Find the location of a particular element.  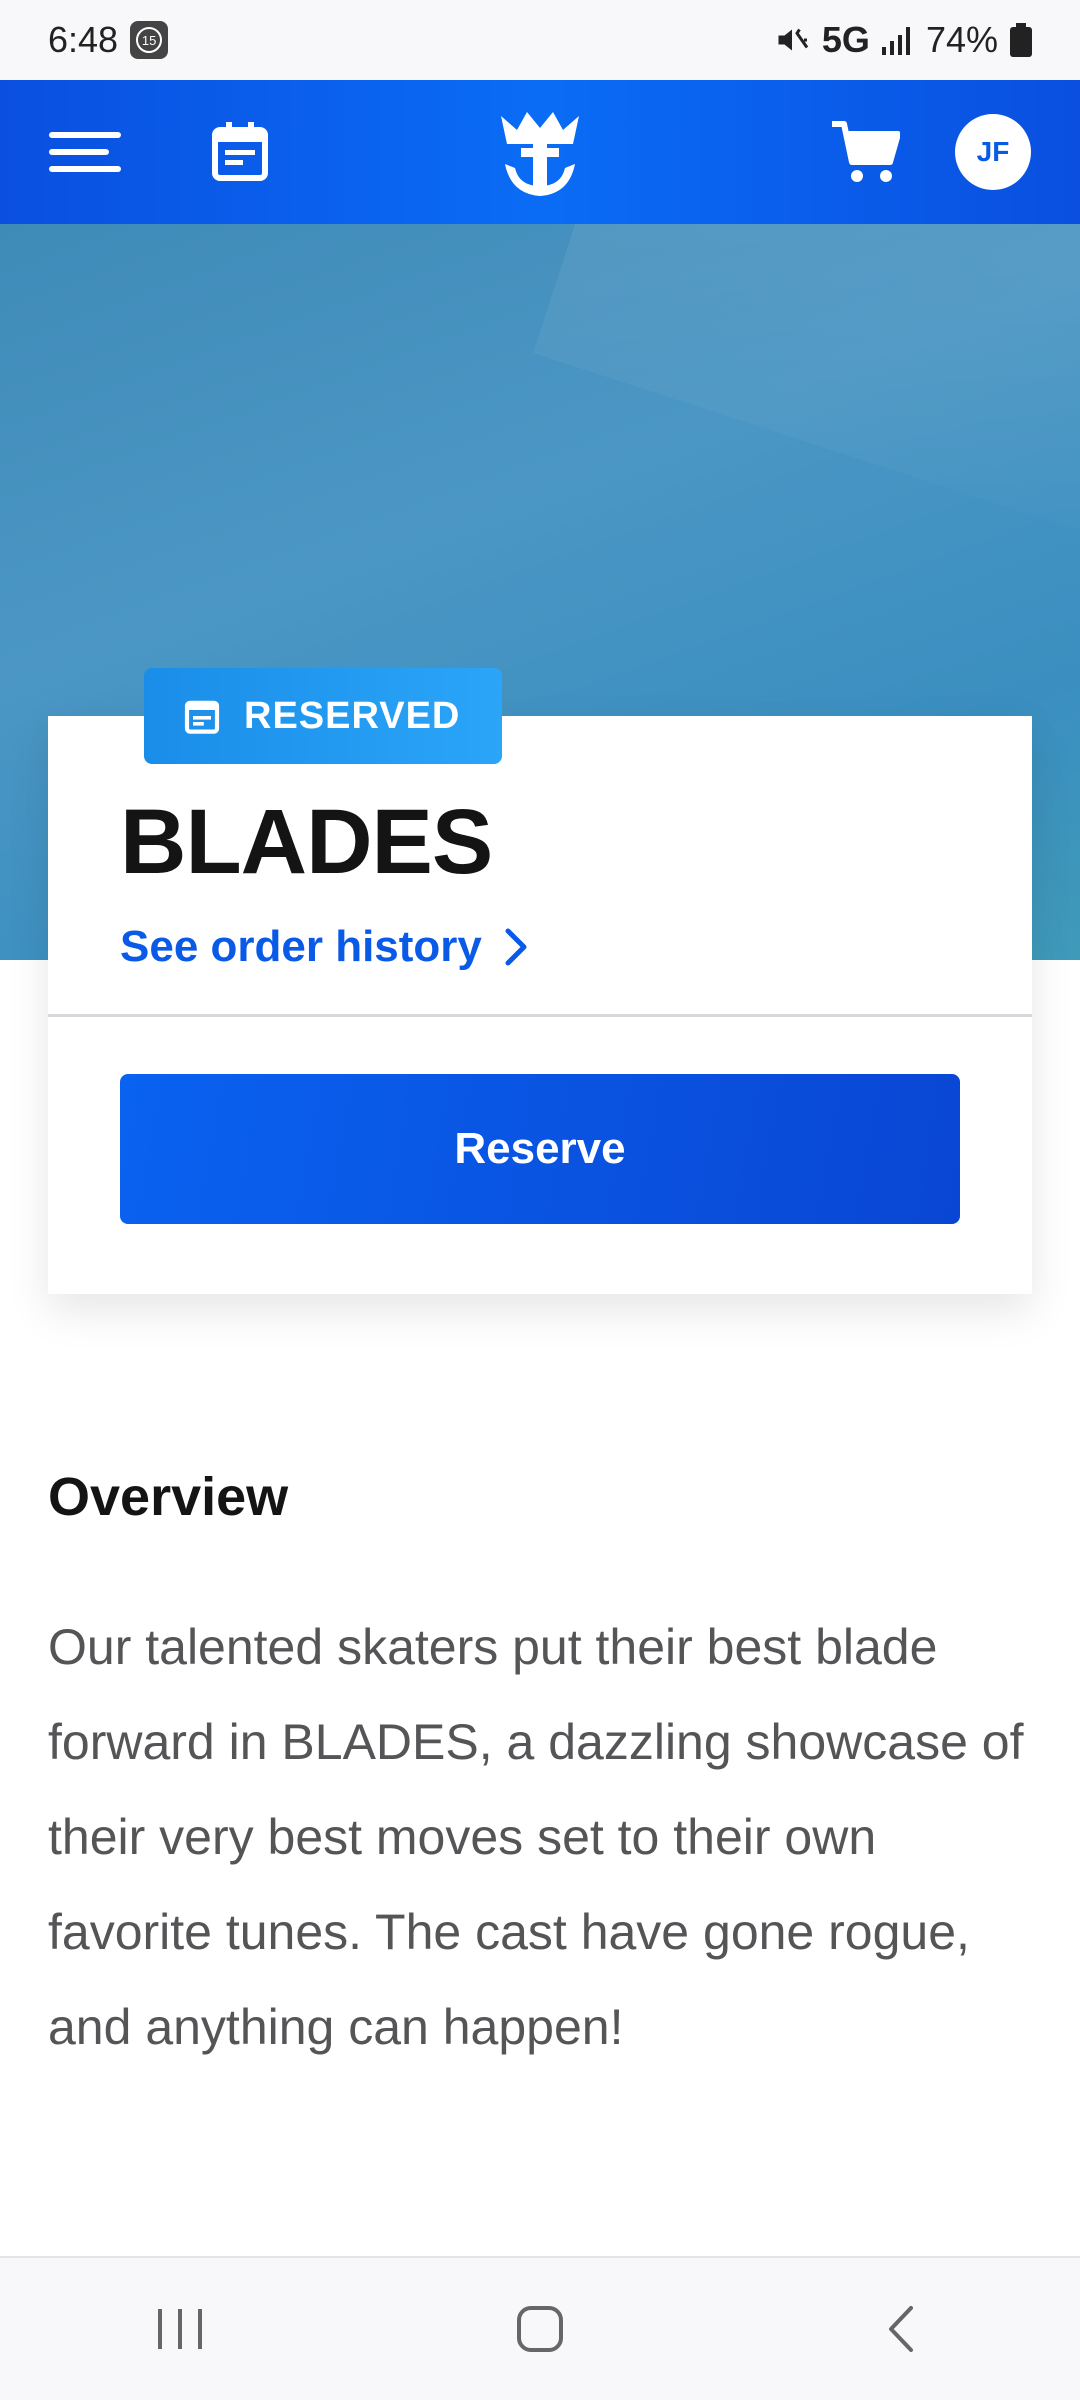

notification-badge-icon: 15 is located at coordinates (149, 40).